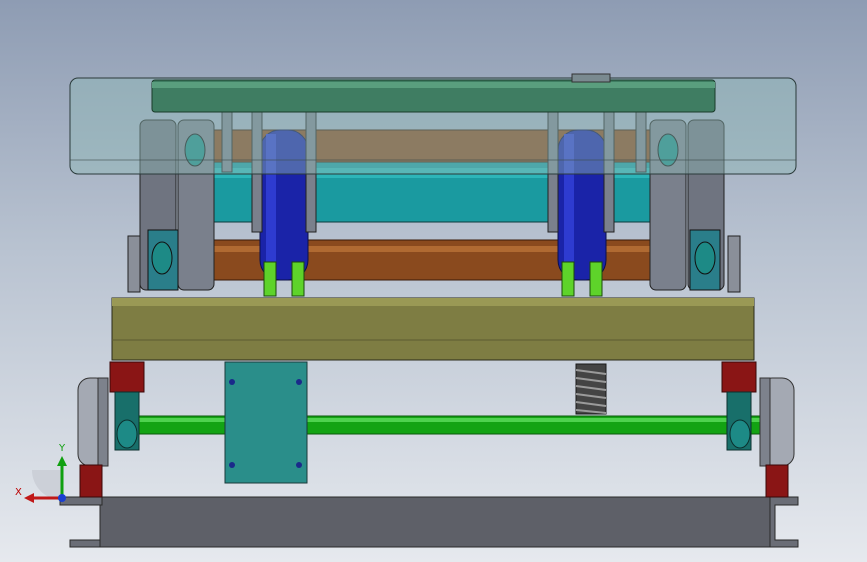 This screenshot has width=867, height=562. What do you see at coordinates (433, 329) in the screenshot?
I see `base-block` at bounding box center [433, 329].